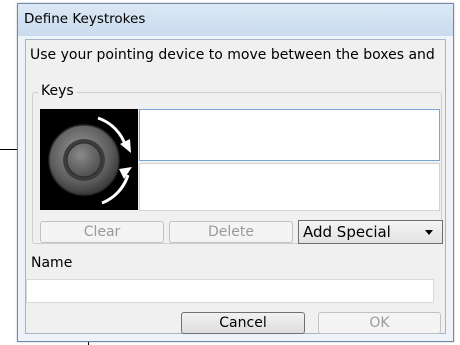 The image size is (460, 345). I want to click on cancel-button: Cancel, so click(243, 323).